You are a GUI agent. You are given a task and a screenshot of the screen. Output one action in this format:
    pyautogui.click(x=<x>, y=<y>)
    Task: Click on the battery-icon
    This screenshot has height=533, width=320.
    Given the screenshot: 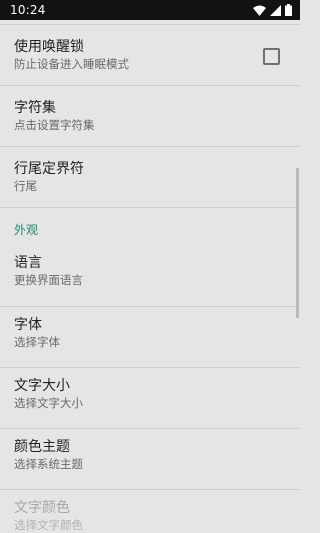 What is the action you would take?
    pyautogui.click(x=288, y=10)
    